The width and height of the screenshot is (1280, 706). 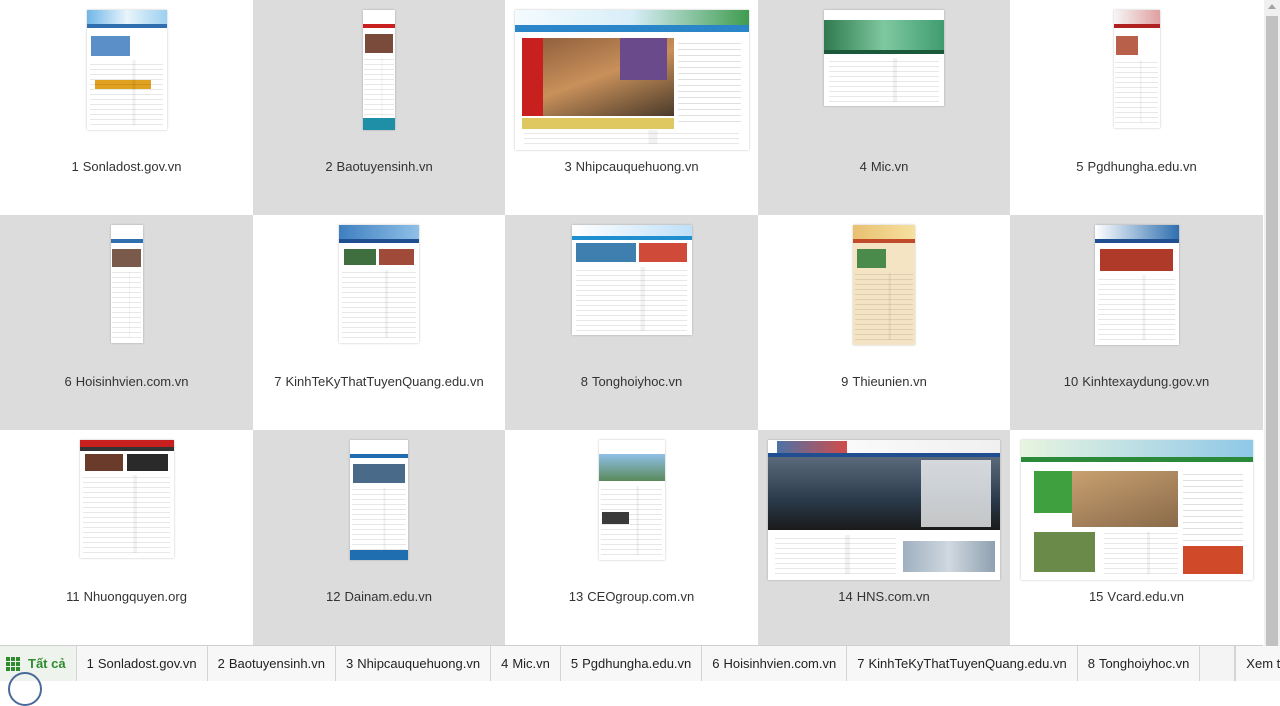 I want to click on site-number: 5, so click(x=1080, y=166).